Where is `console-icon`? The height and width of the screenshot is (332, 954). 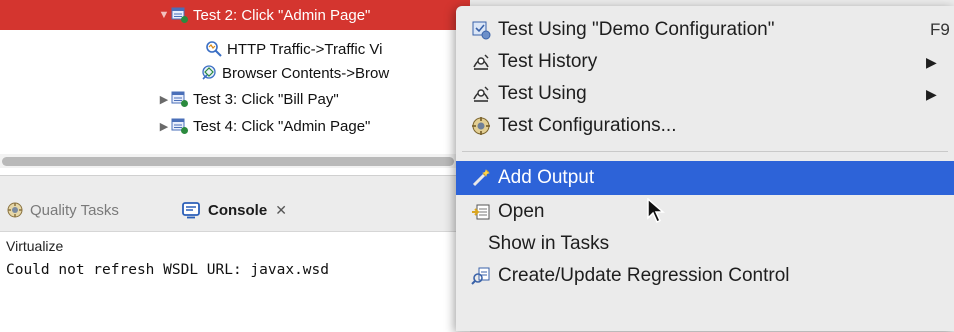
console-icon is located at coordinates (191, 210).